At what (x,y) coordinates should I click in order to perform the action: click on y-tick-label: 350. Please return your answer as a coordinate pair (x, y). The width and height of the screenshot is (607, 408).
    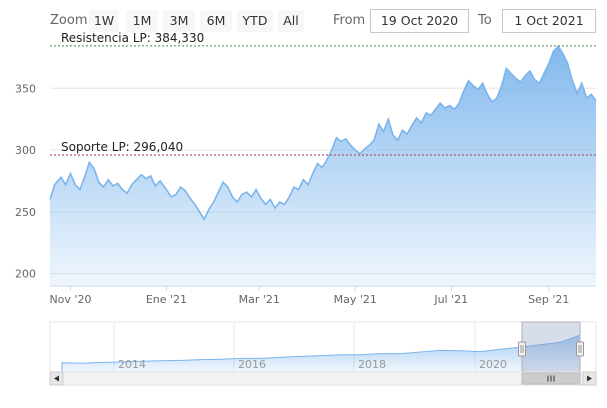
    Looking at the image, I should click on (25, 88).